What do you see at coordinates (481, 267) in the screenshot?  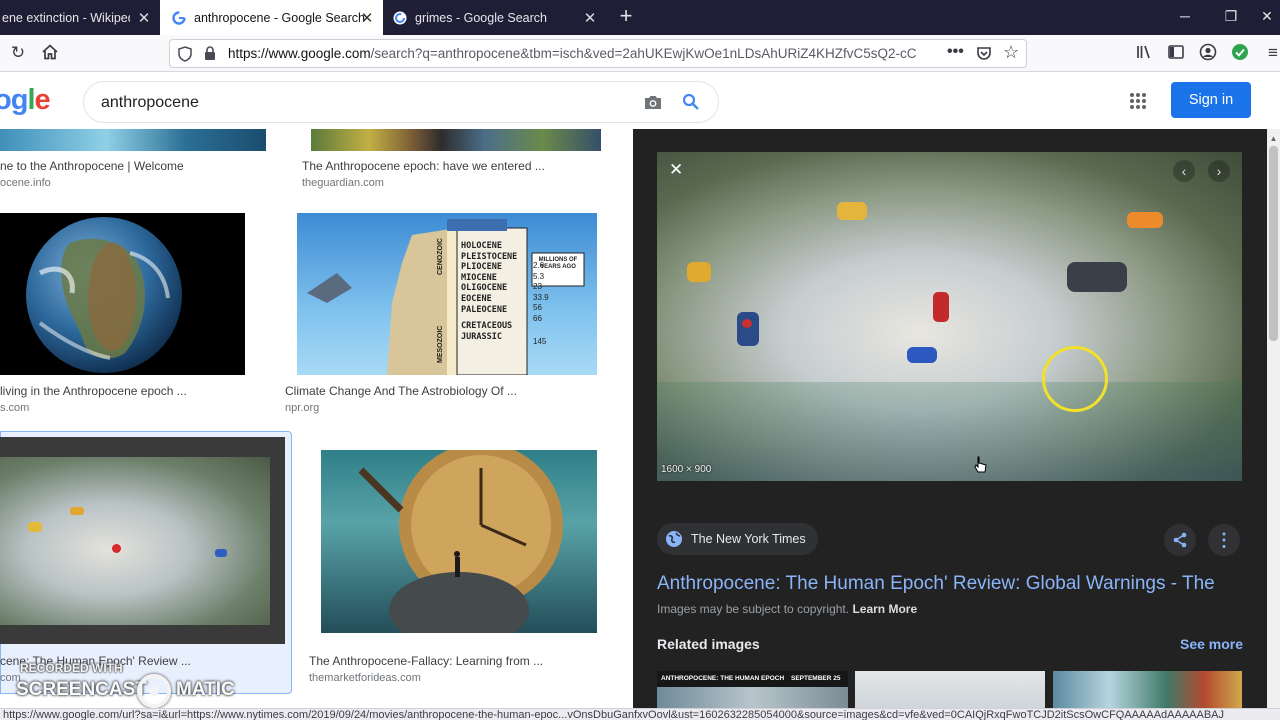 I see `era-label: PLIOCENE` at bounding box center [481, 267].